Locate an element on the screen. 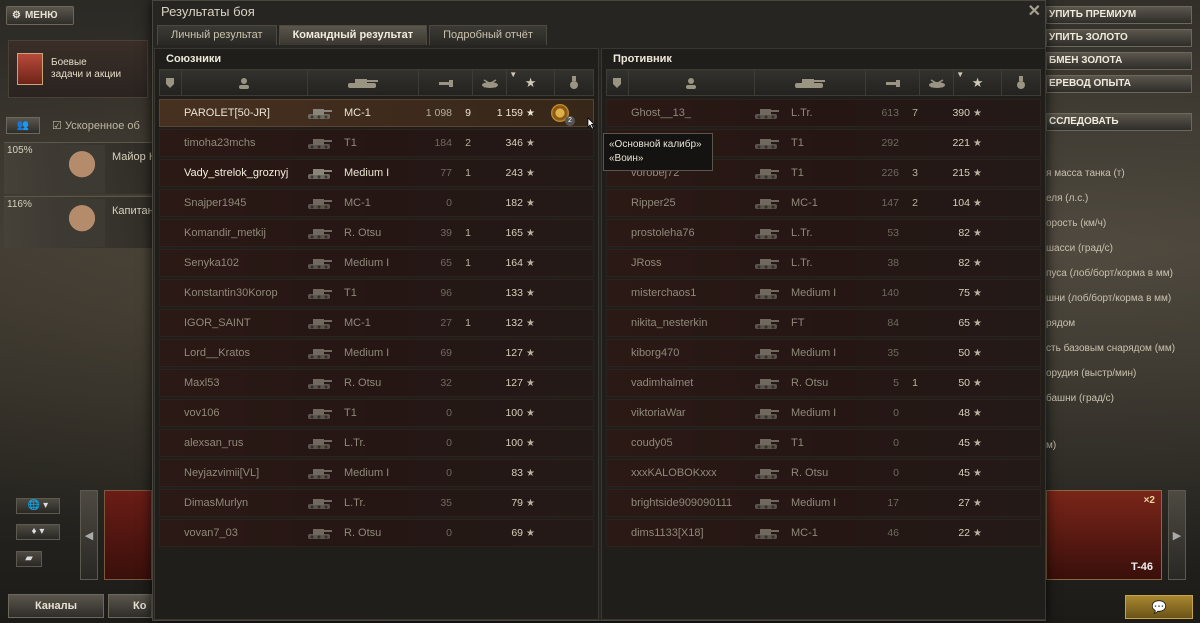 The width and height of the screenshot is (1200, 623). player-name: coudy05 is located at coordinates (677, 443).